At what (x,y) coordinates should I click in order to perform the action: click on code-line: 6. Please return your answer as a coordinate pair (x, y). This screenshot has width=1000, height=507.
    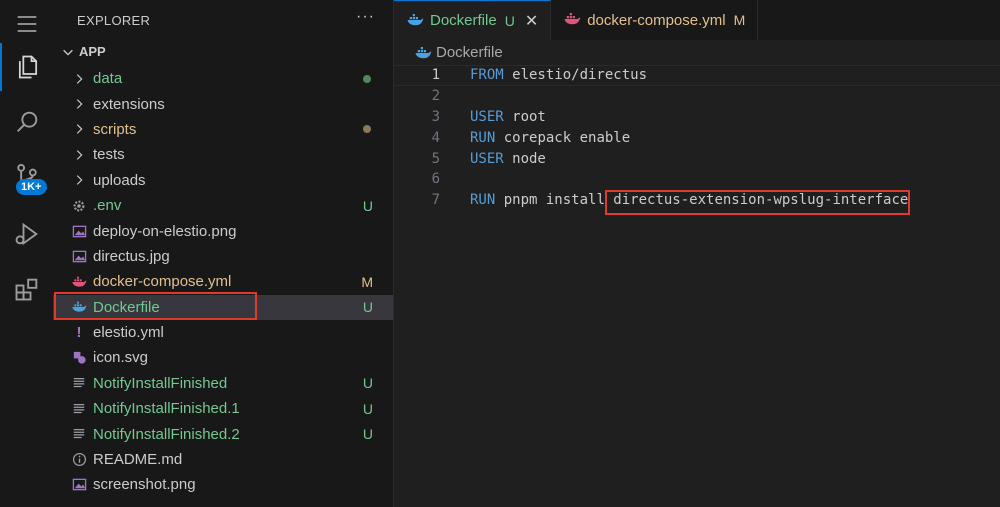
    Looking at the image, I should click on (697, 179).